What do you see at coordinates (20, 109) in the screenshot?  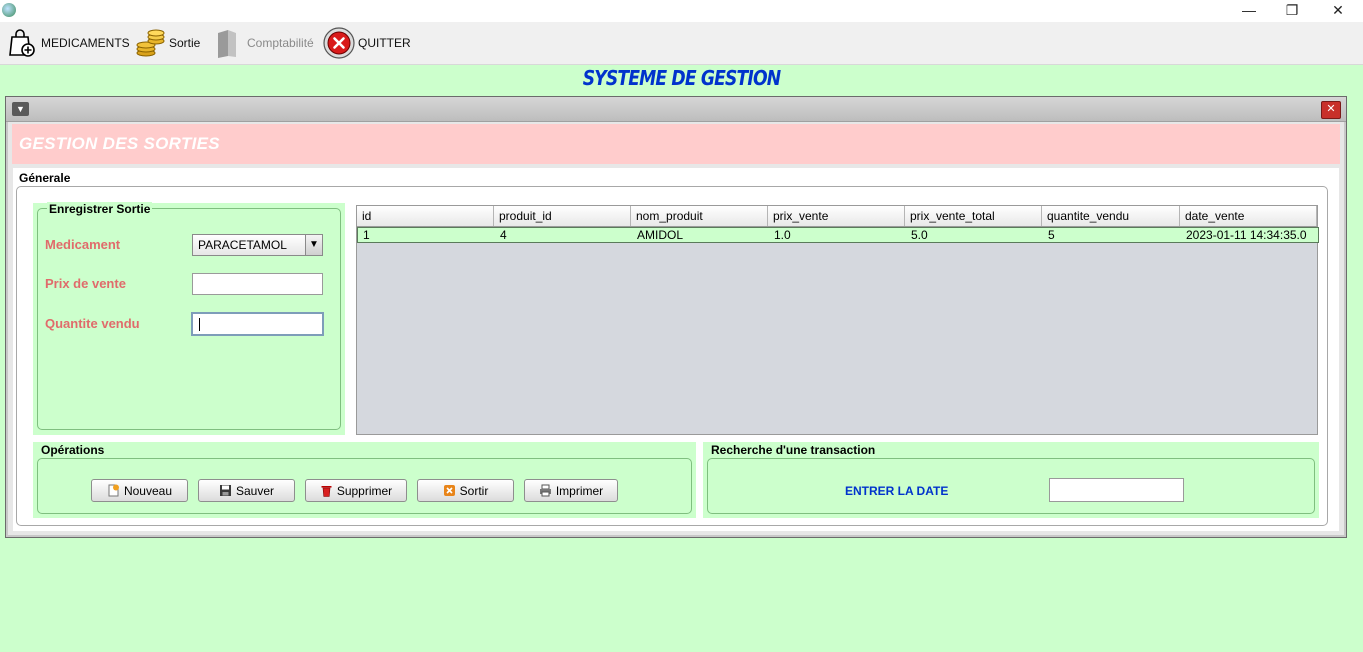 I see `frame-menu-button: ▼` at bounding box center [20, 109].